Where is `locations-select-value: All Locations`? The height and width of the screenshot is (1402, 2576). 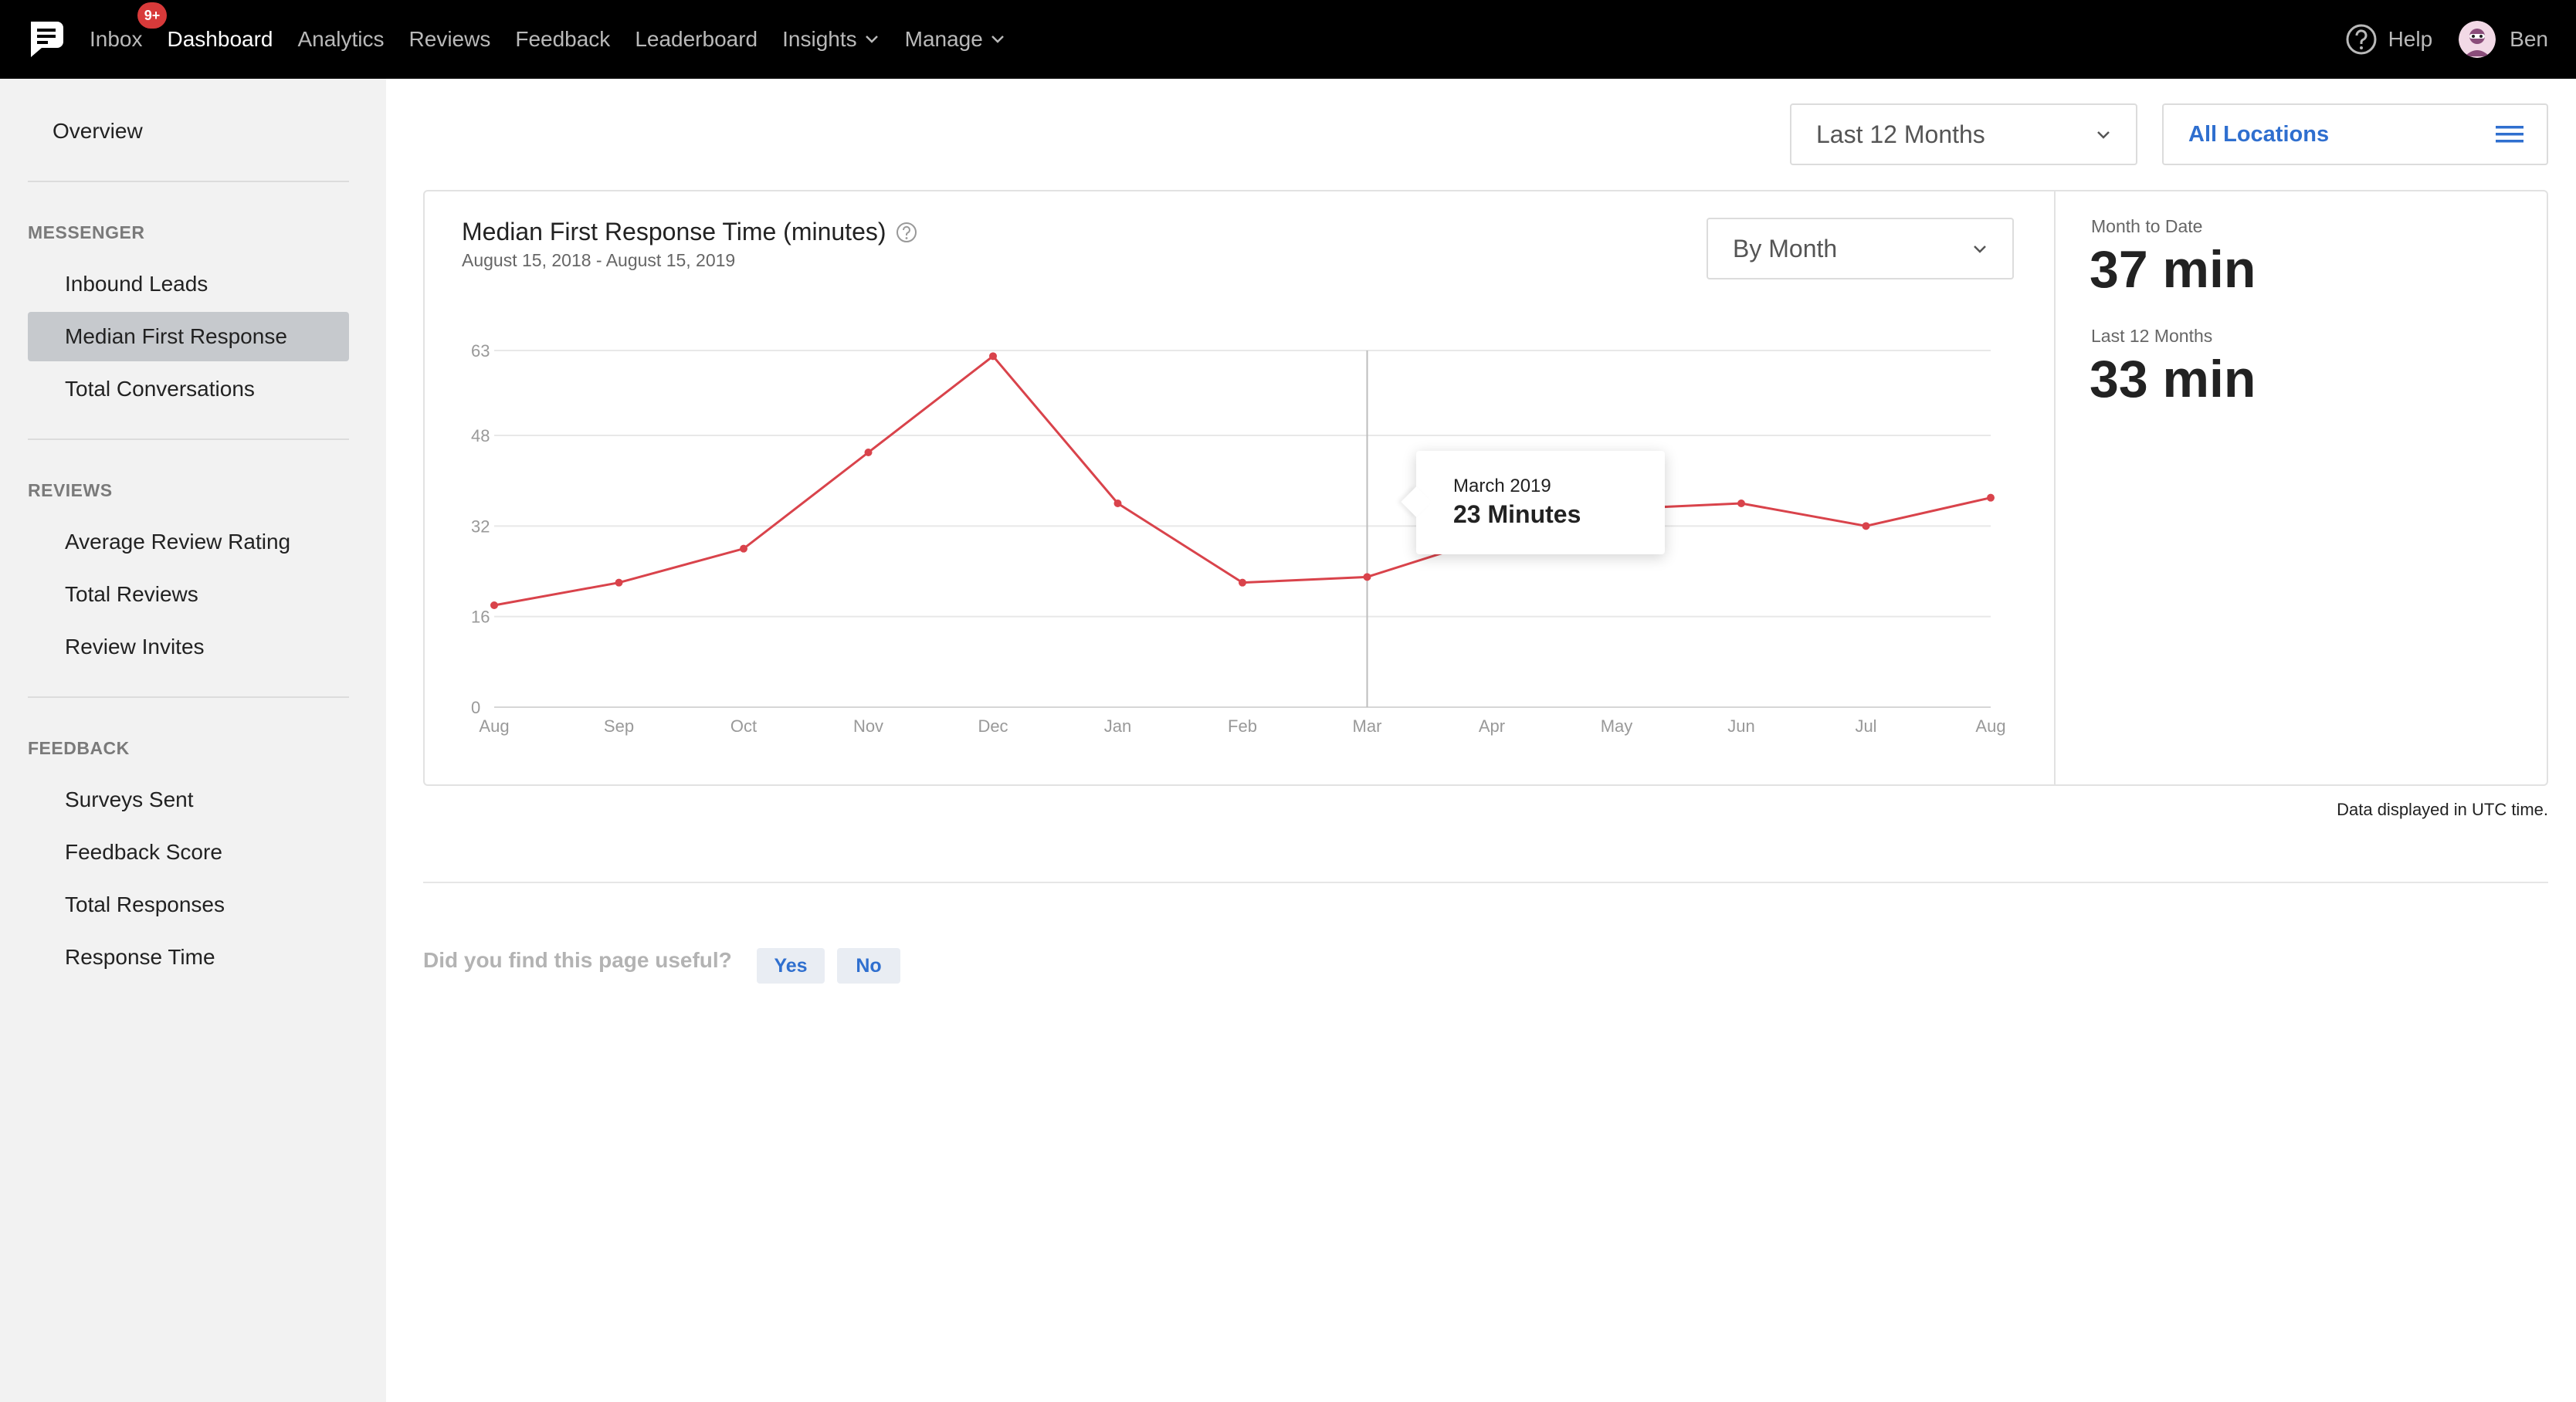 locations-select-value: All Locations is located at coordinates (2259, 134).